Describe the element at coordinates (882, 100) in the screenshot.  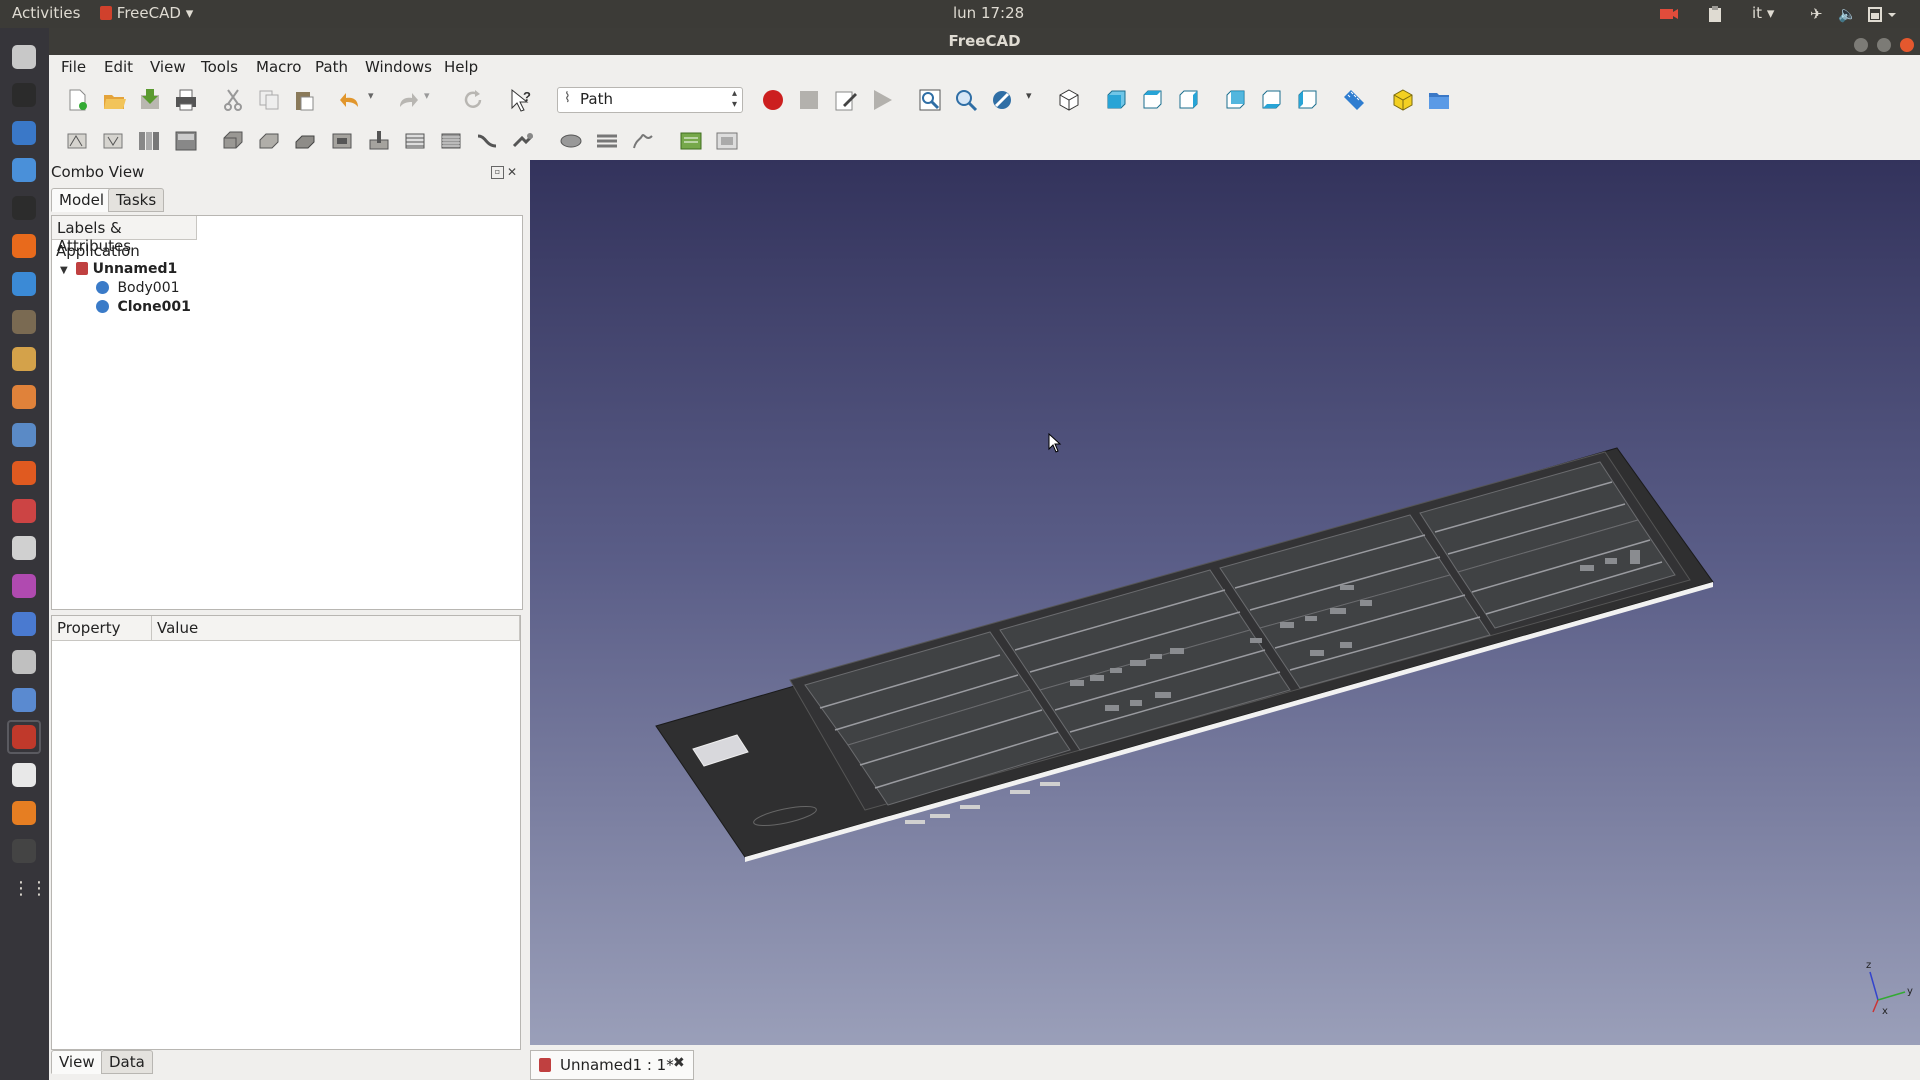
I see `macro-execute-icon` at that location.